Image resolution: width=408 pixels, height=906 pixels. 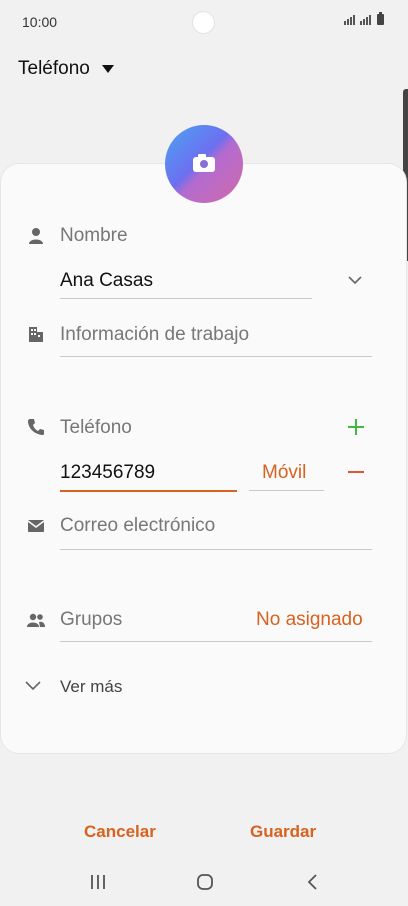 I want to click on phone-number-field: 123456789, so click(x=107, y=473).